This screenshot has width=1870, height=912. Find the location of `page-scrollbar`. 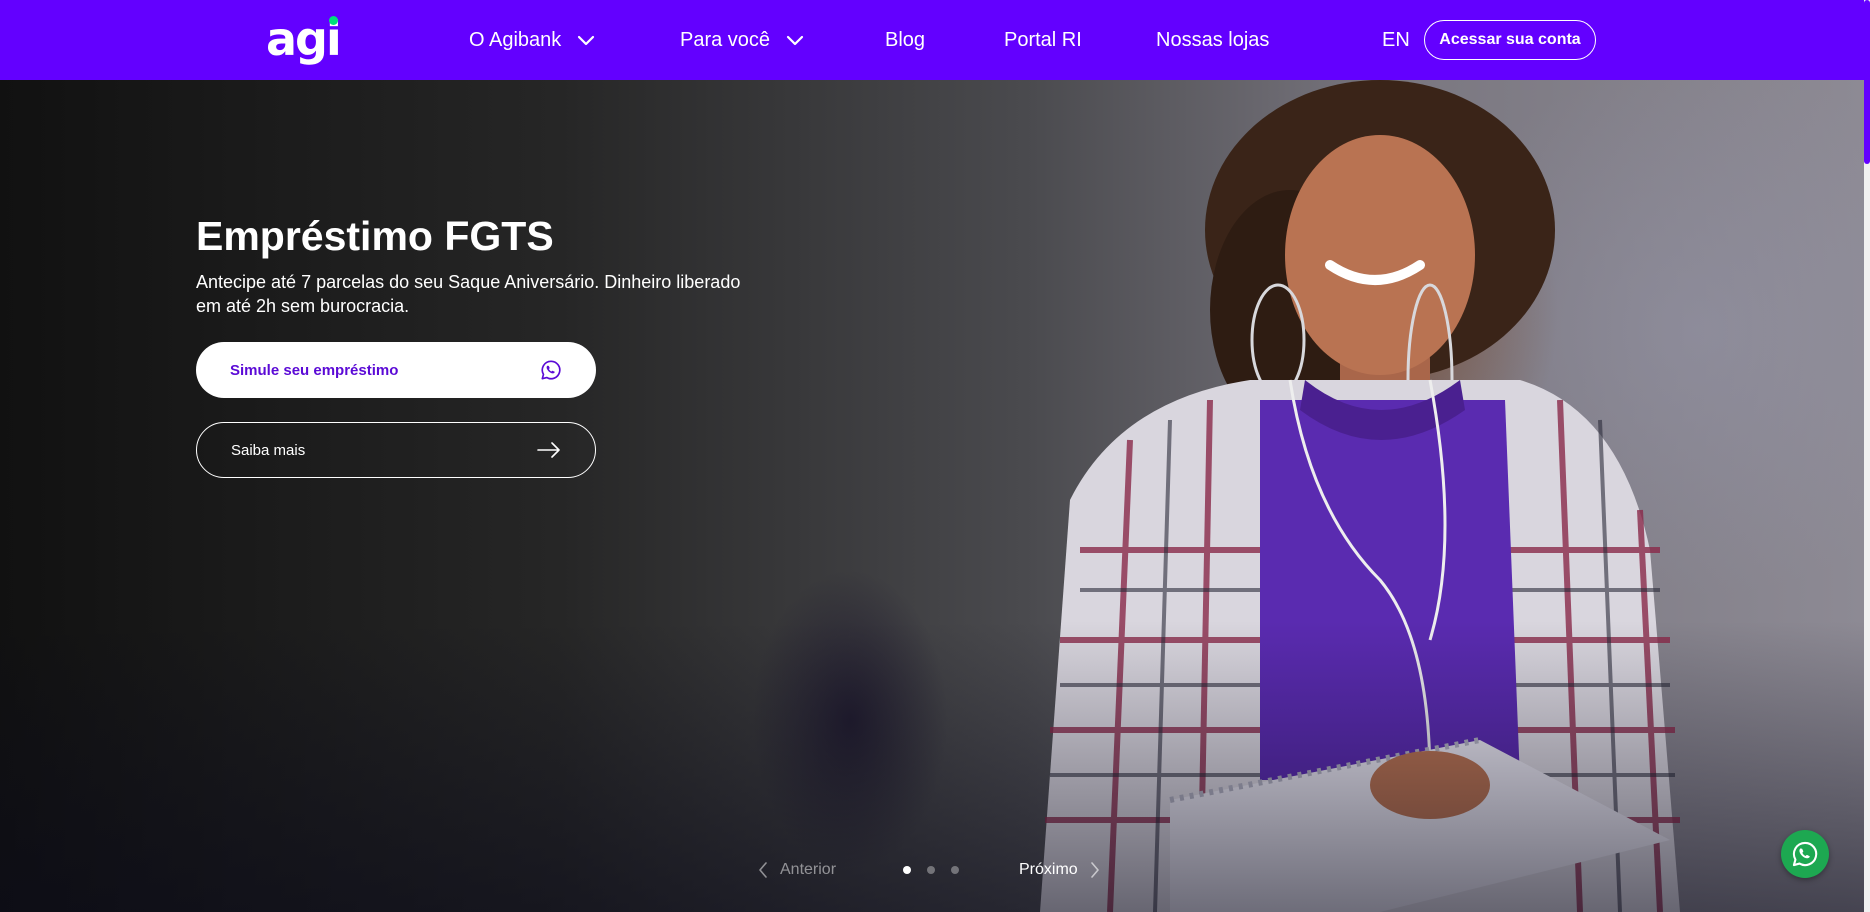

page-scrollbar is located at coordinates (1867, 456).